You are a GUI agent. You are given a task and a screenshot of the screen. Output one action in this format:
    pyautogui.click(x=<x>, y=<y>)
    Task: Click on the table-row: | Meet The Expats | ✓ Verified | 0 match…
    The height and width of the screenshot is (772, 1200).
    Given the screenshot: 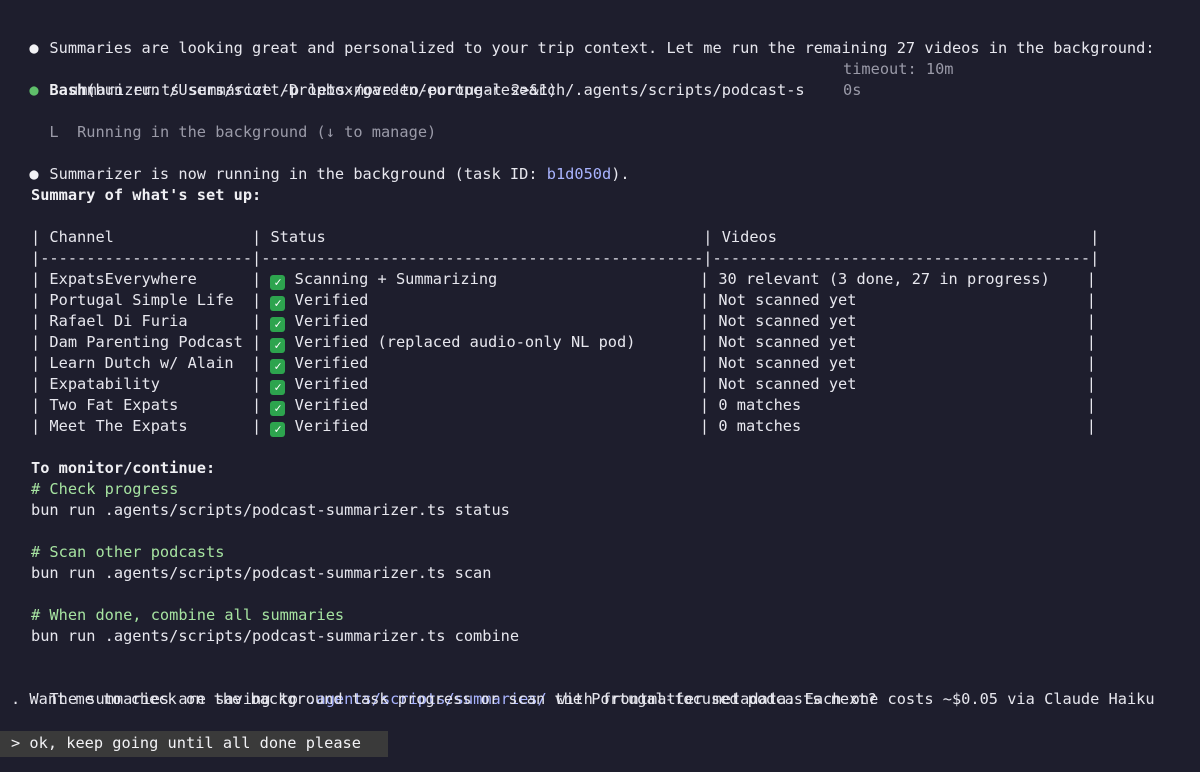 What is the action you would take?
    pyautogui.click(x=563, y=427)
    